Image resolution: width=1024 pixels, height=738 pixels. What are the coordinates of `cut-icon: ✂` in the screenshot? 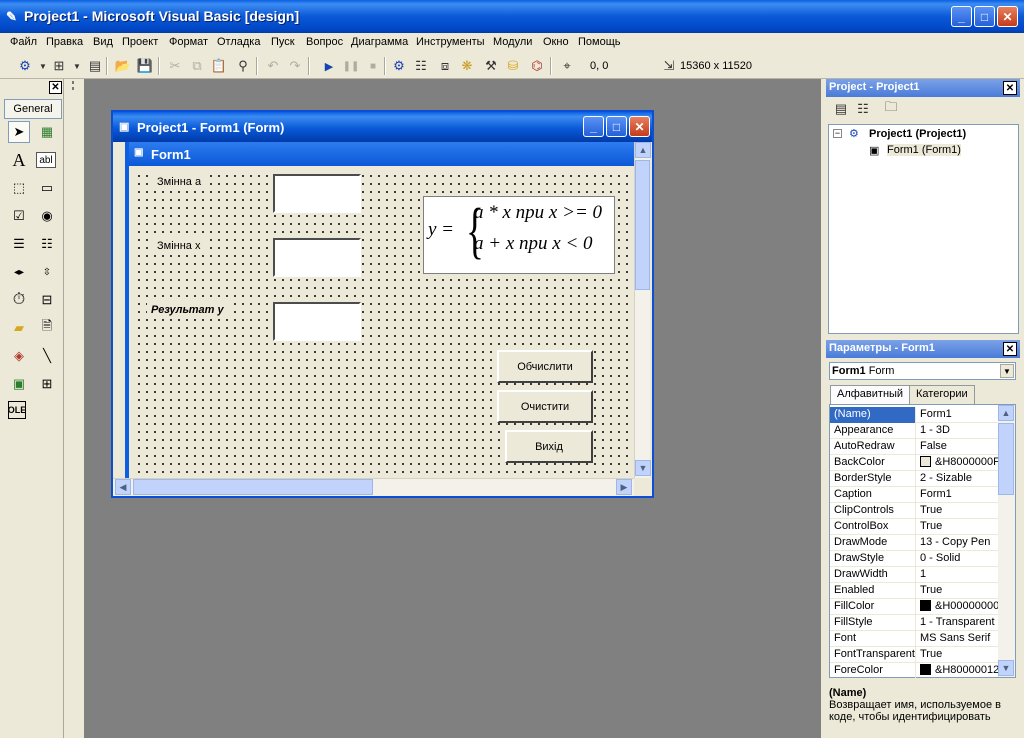 It's located at (175, 66).